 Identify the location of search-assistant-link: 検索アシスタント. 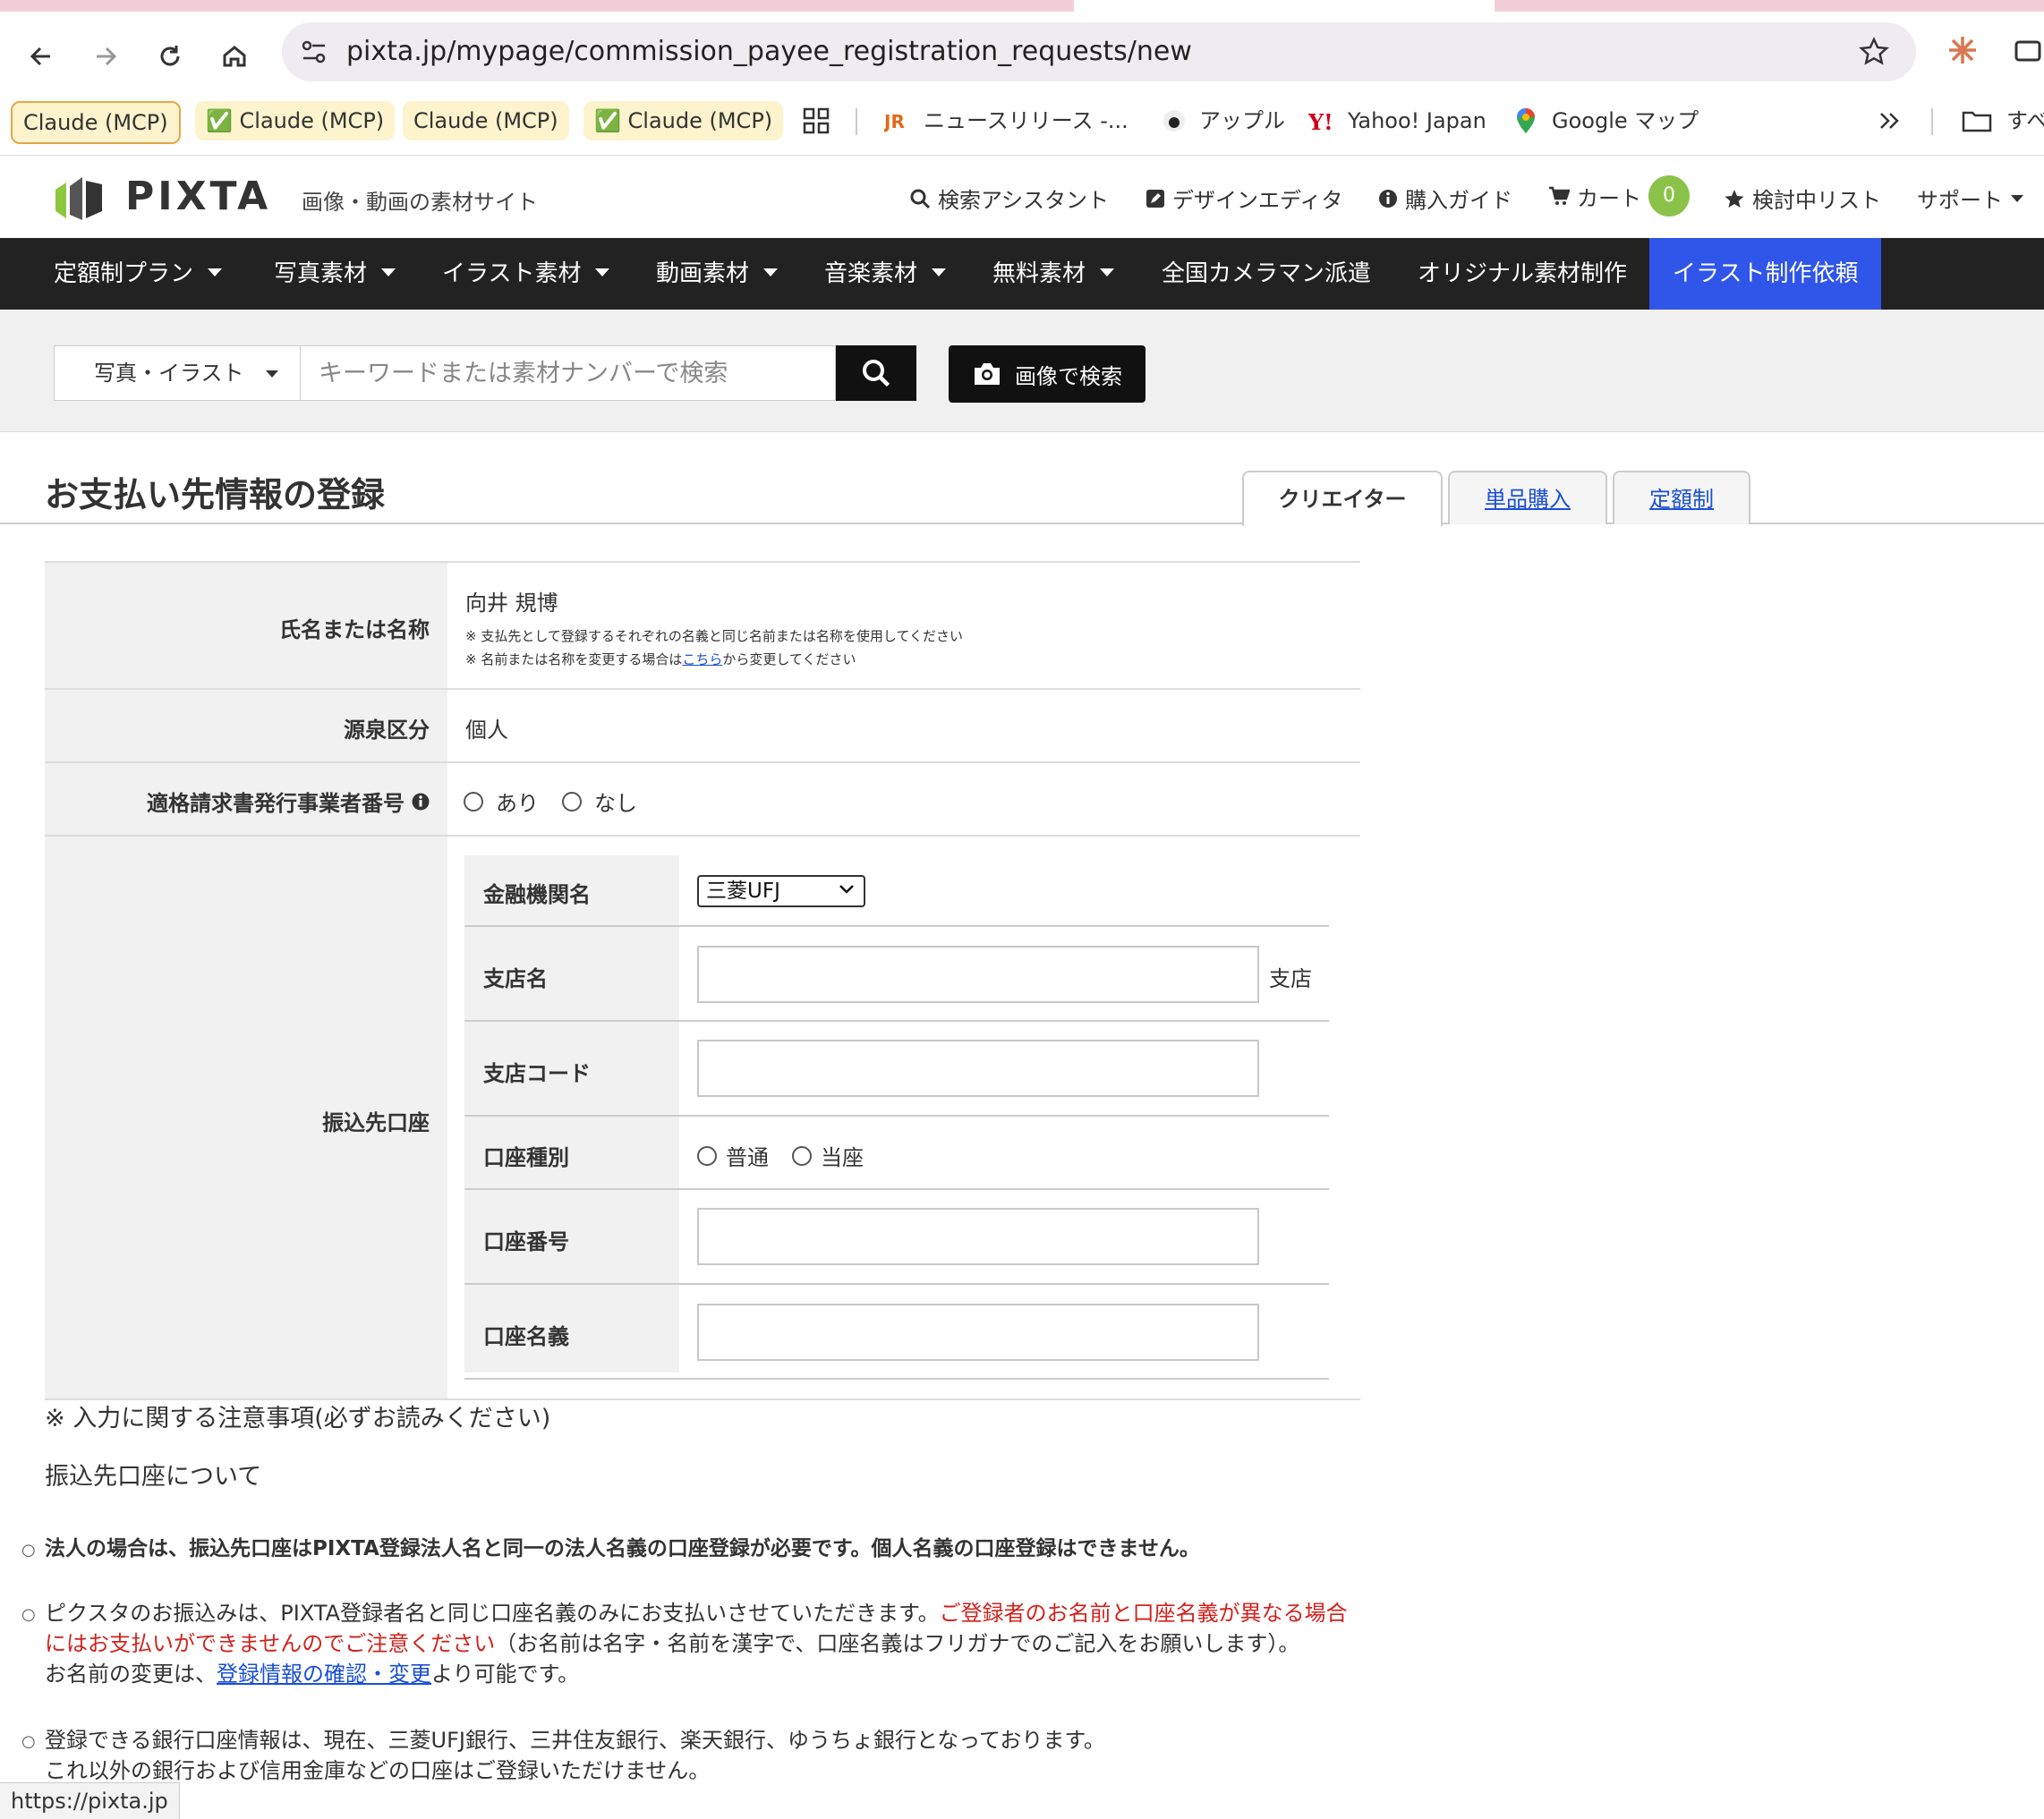
(1009, 198).